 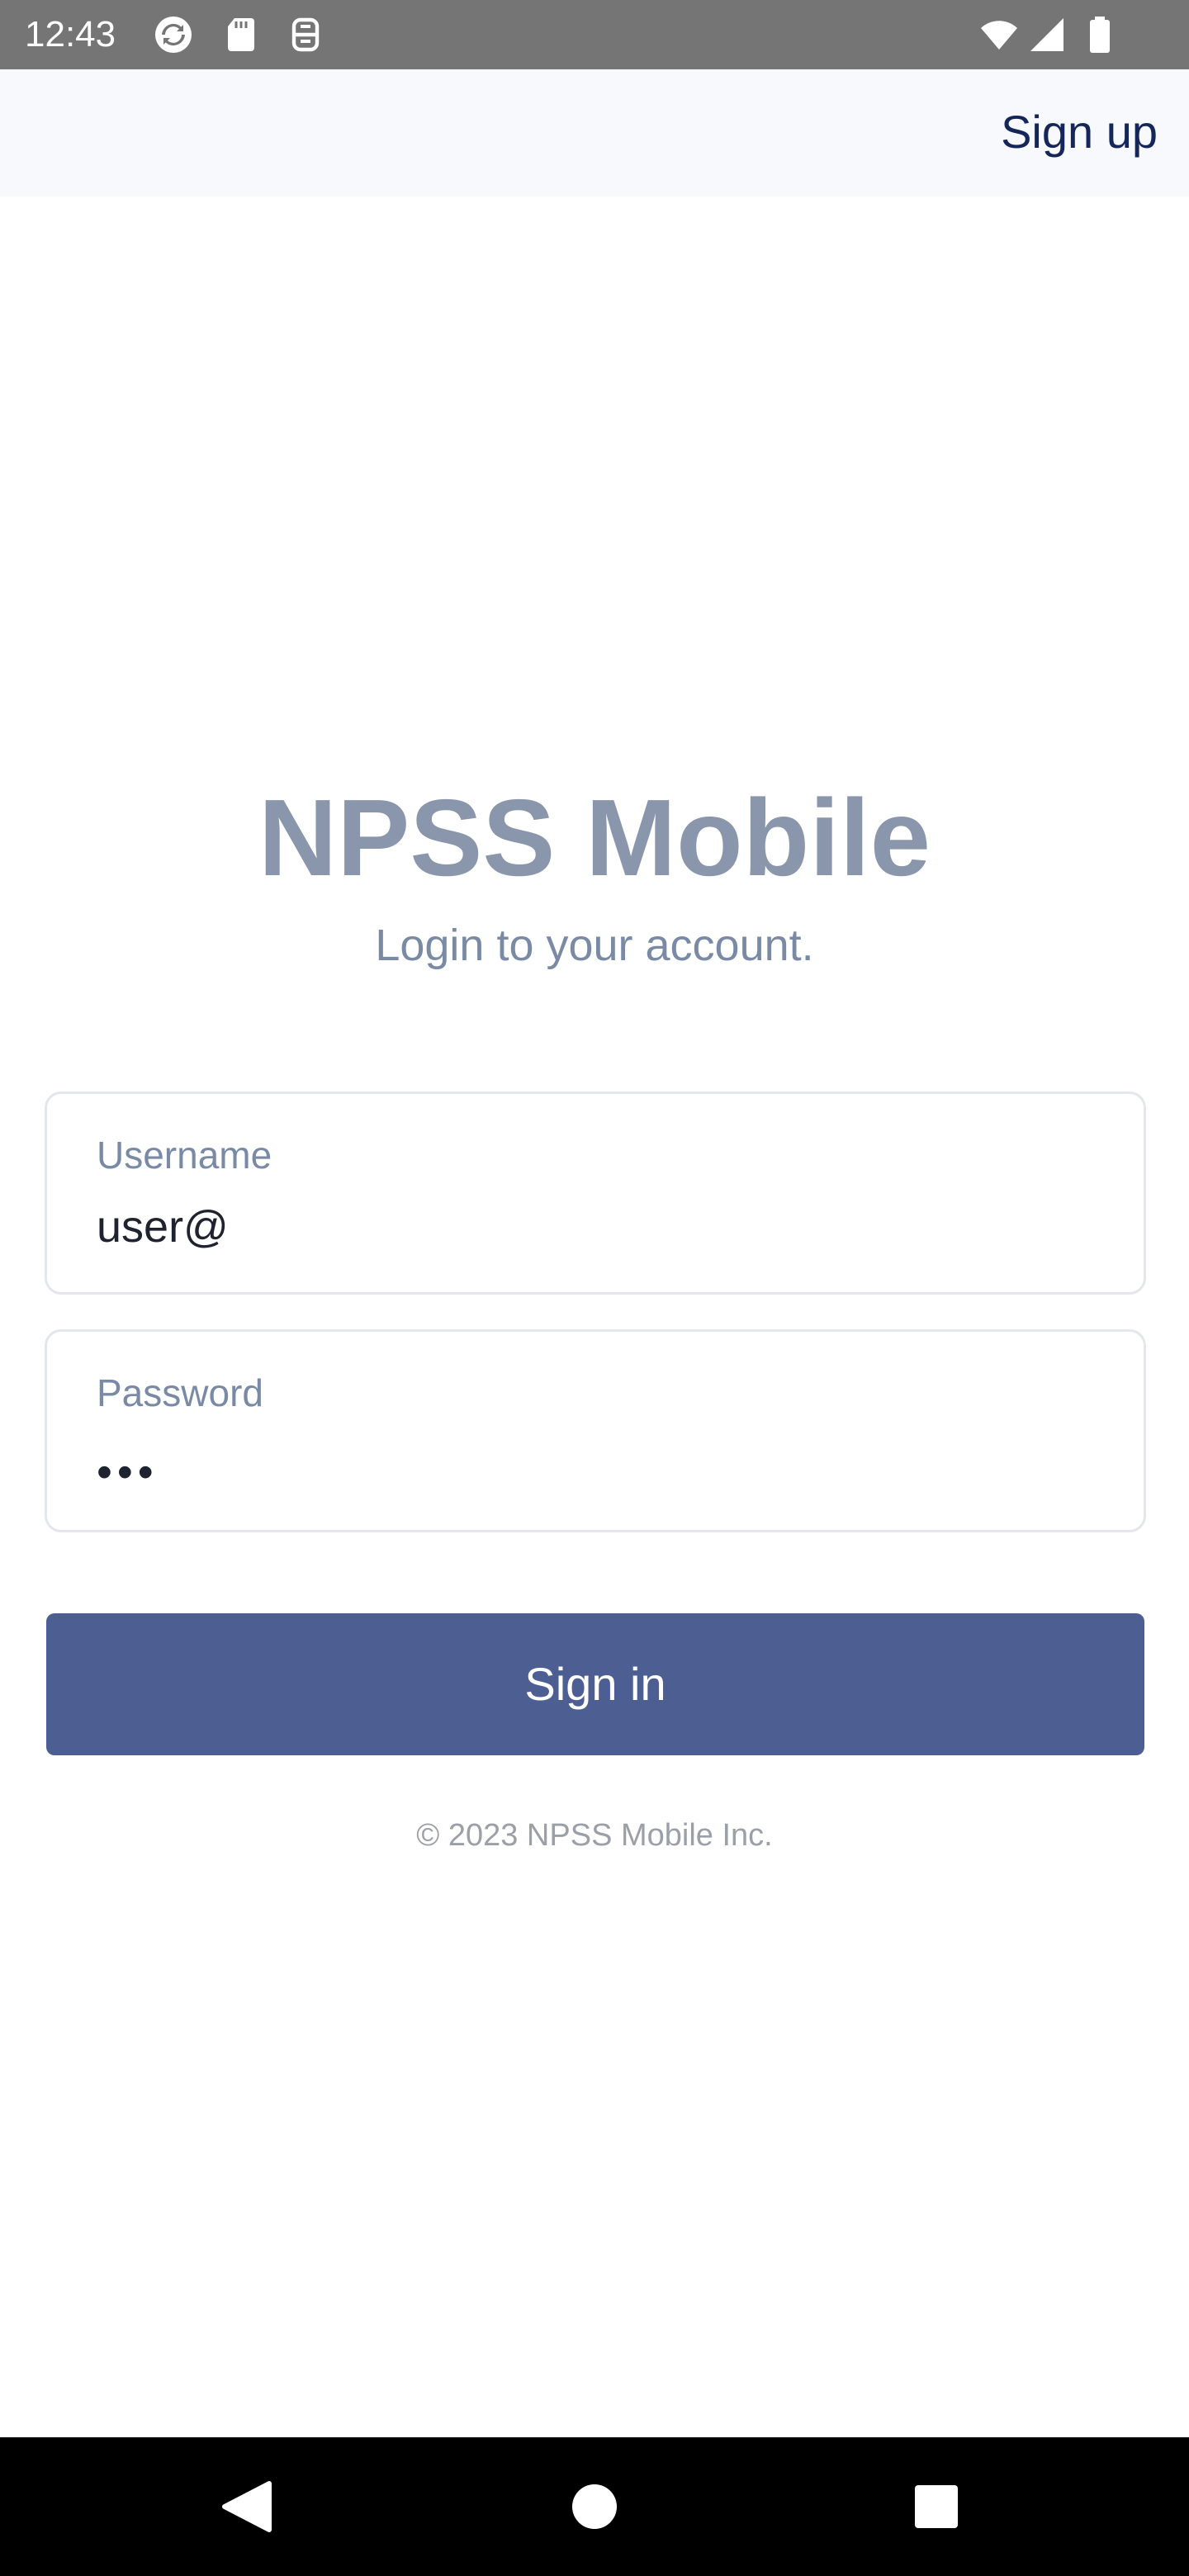 I want to click on app-title: NPSS Mobile, so click(x=594, y=837).